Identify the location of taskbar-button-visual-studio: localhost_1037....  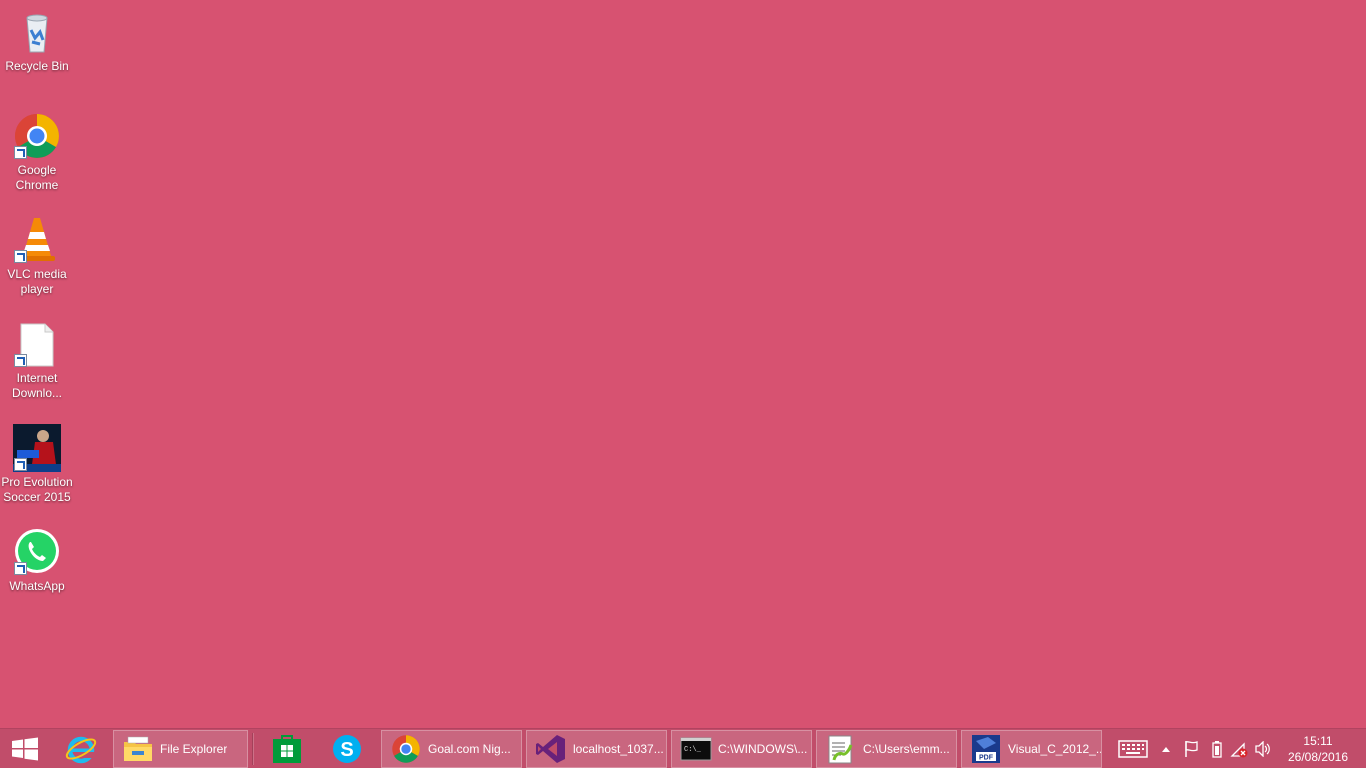
(596, 749).